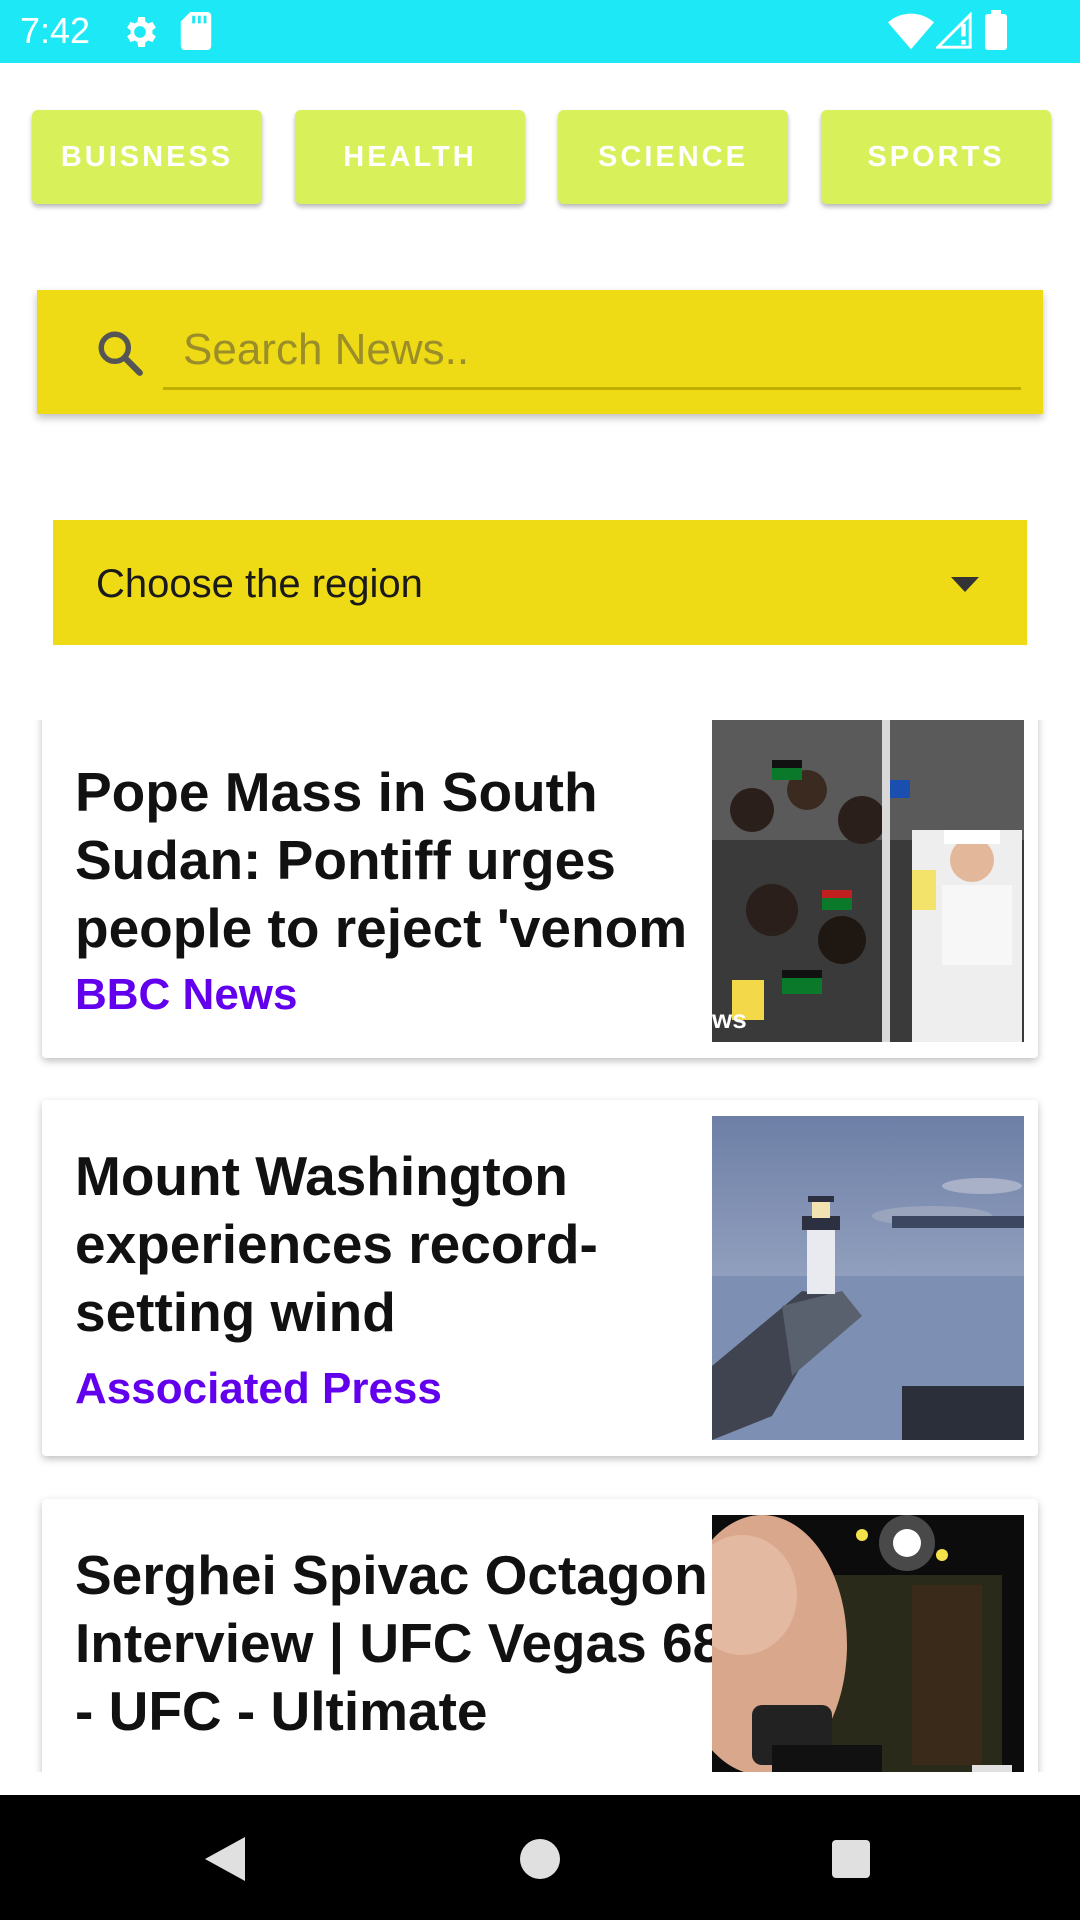 The width and height of the screenshot is (1080, 1920). Describe the element at coordinates (259, 584) in the screenshot. I see `region-label: Choose the region` at that location.